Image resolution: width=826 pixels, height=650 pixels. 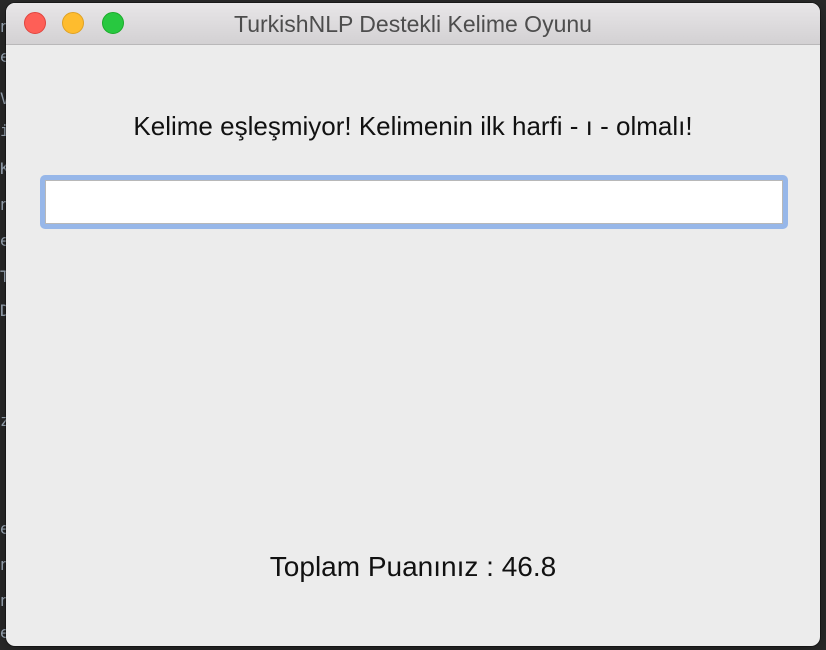 I want to click on word-input-focus-ring, so click(x=414, y=202).